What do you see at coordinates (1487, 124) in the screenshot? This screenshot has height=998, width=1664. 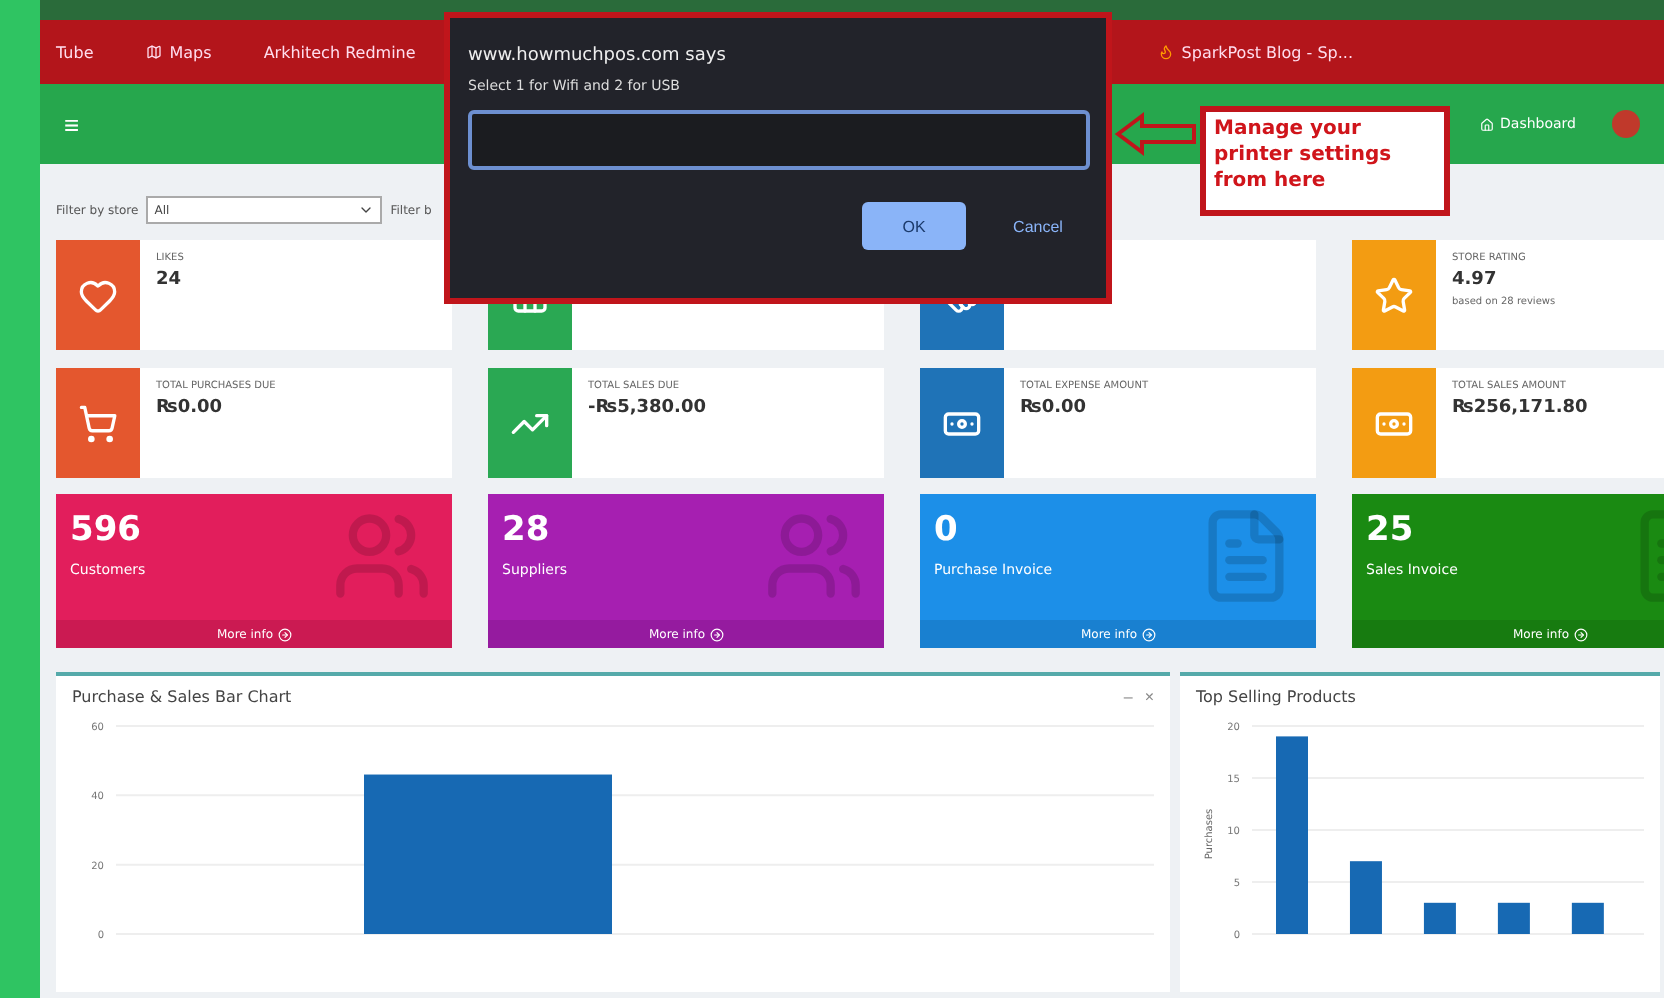 I see `home-icon` at bounding box center [1487, 124].